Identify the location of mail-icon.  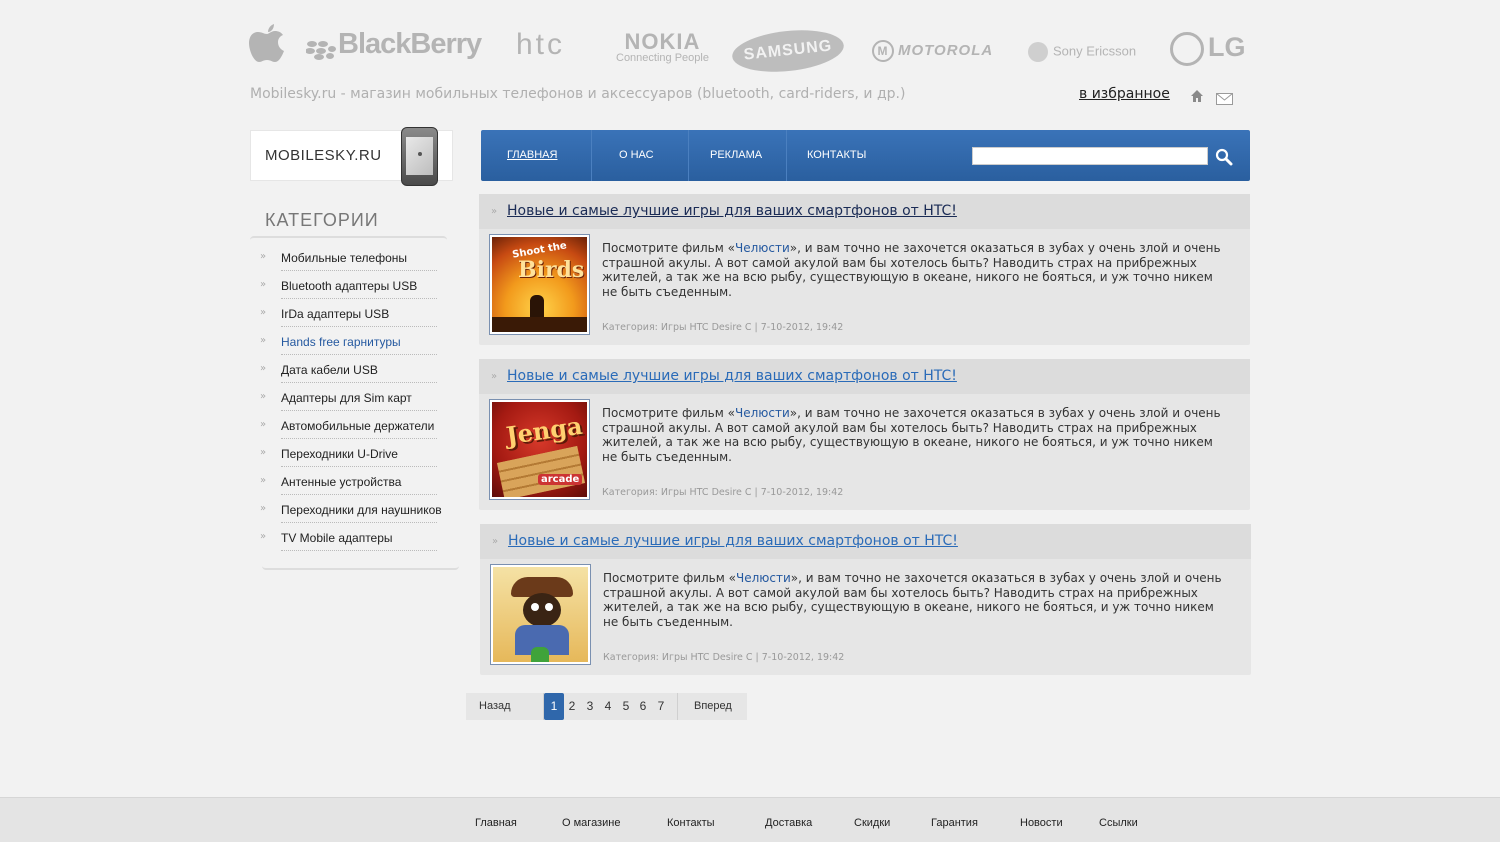
(1224, 97).